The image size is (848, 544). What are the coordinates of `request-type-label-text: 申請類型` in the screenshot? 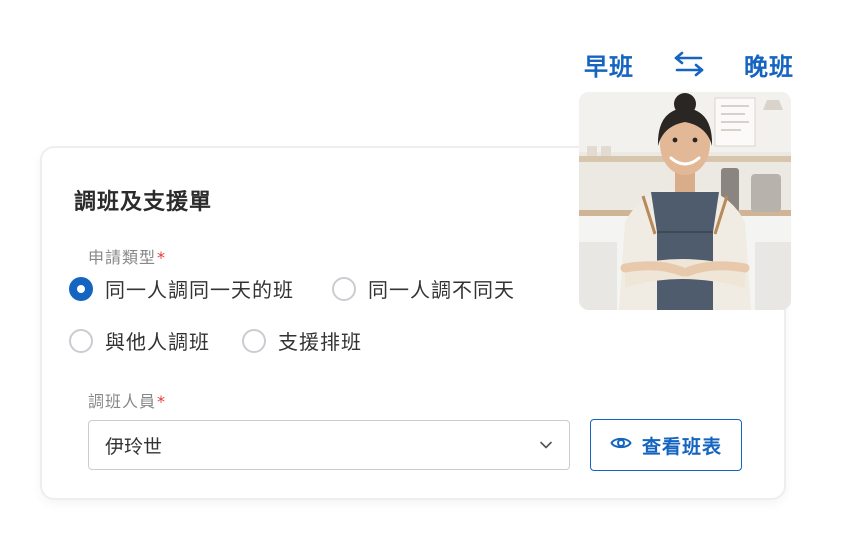 It's located at (122, 257).